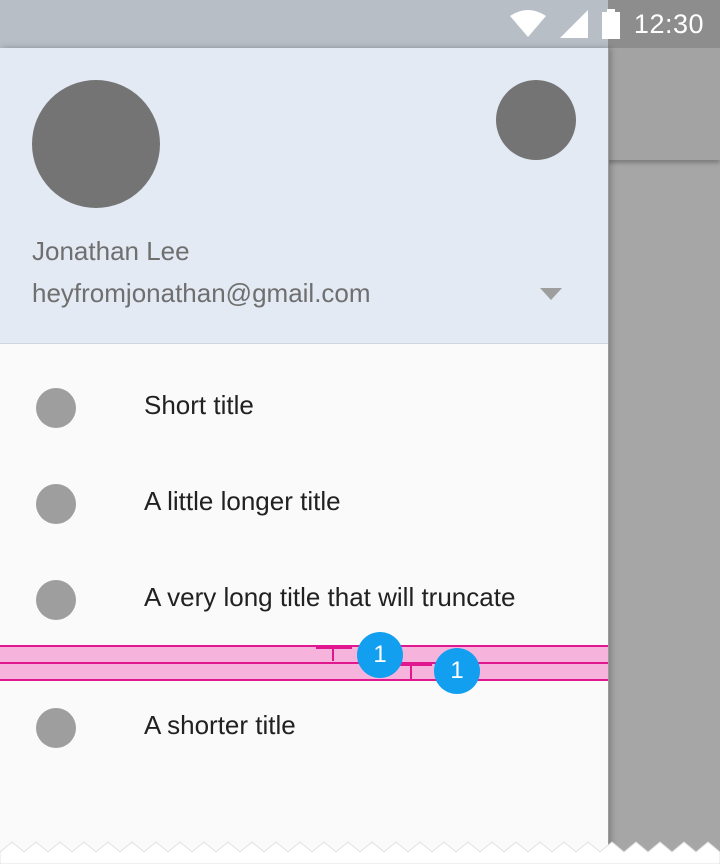 The height and width of the screenshot is (864, 720). What do you see at coordinates (199, 405) in the screenshot?
I see `nav-item-label: Short title` at bounding box center [199, 405].